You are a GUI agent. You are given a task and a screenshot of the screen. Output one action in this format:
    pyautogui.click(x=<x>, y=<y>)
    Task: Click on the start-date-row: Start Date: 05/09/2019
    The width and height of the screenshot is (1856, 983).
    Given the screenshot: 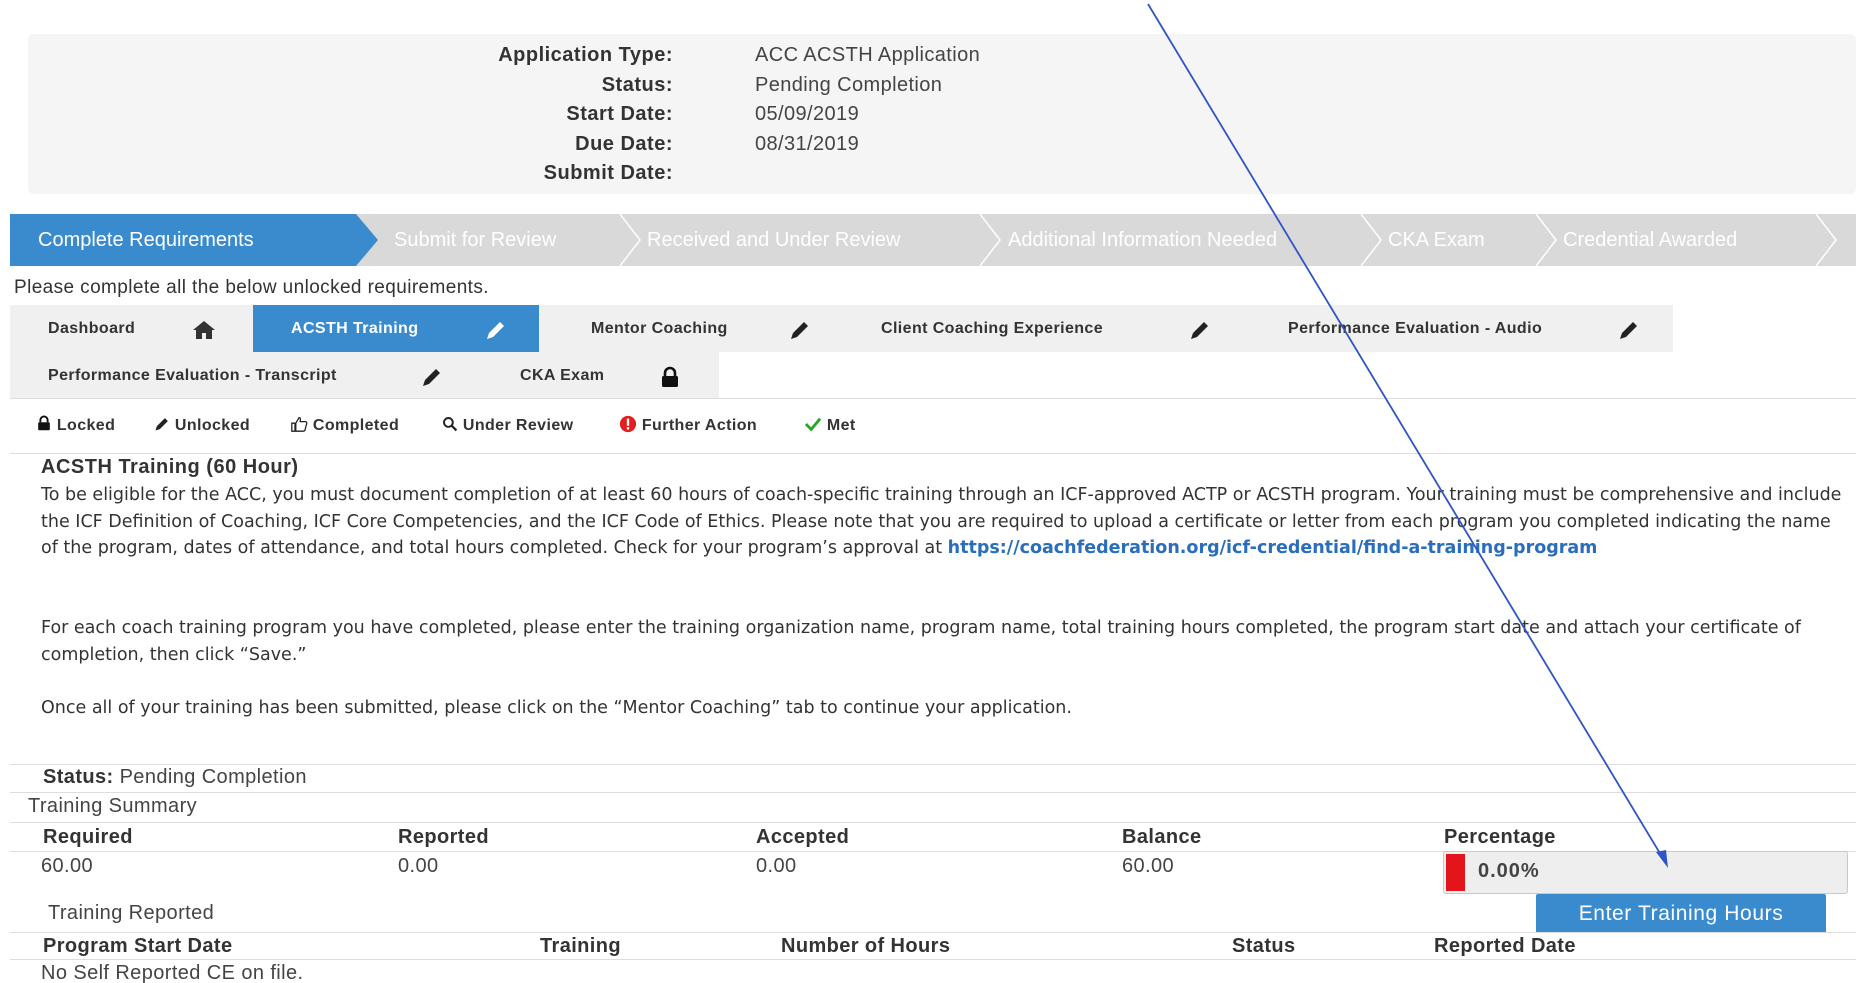 What is the action you would take?
    pyautogui.click(x=628, y=118)
    